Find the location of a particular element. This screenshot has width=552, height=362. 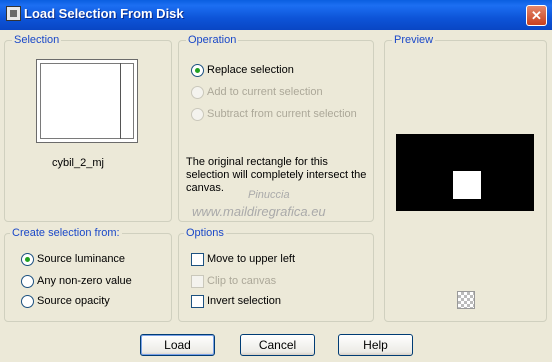

invert-selection-checkbox is located at coordinates (197, 301).